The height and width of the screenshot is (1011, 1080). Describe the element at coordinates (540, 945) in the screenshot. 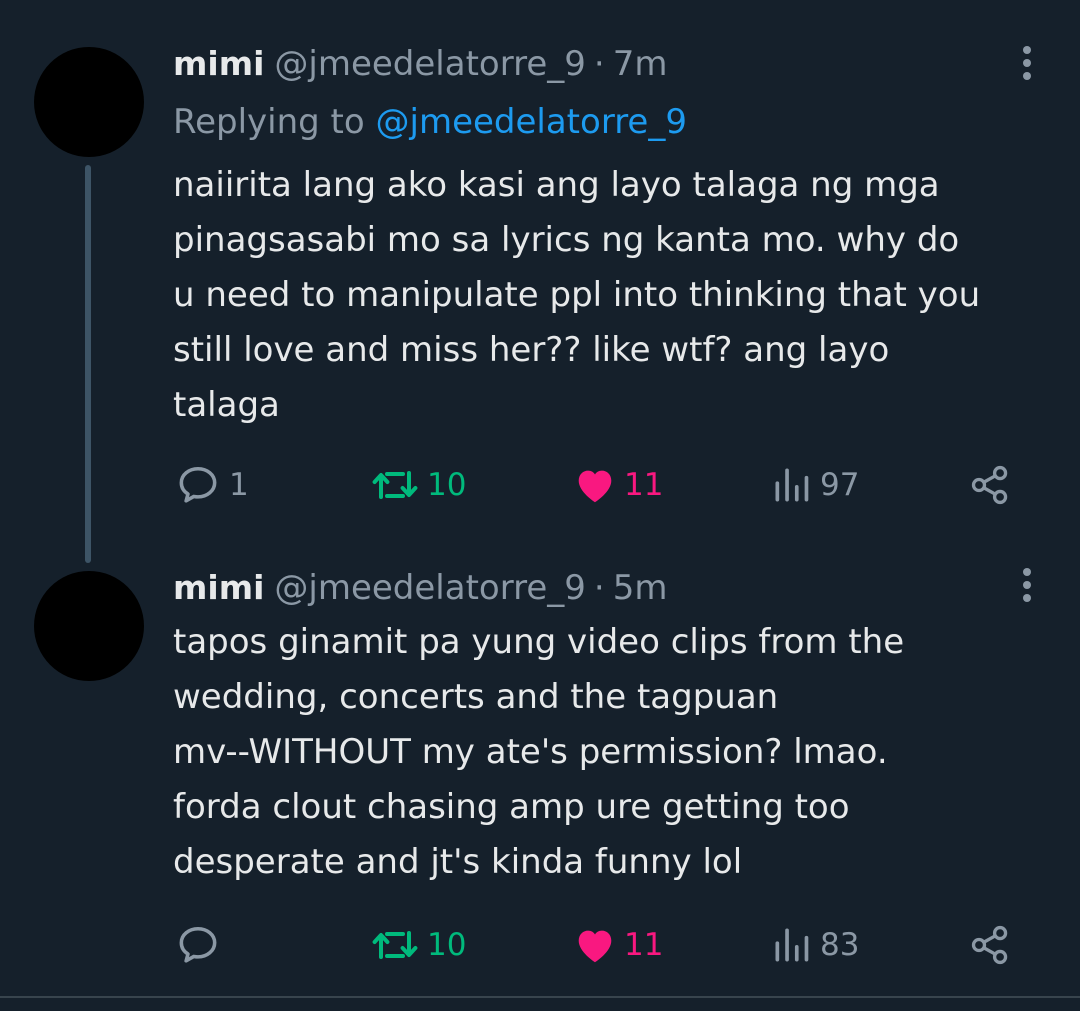

I see `tweet-actions: 10 11 83` at that location.